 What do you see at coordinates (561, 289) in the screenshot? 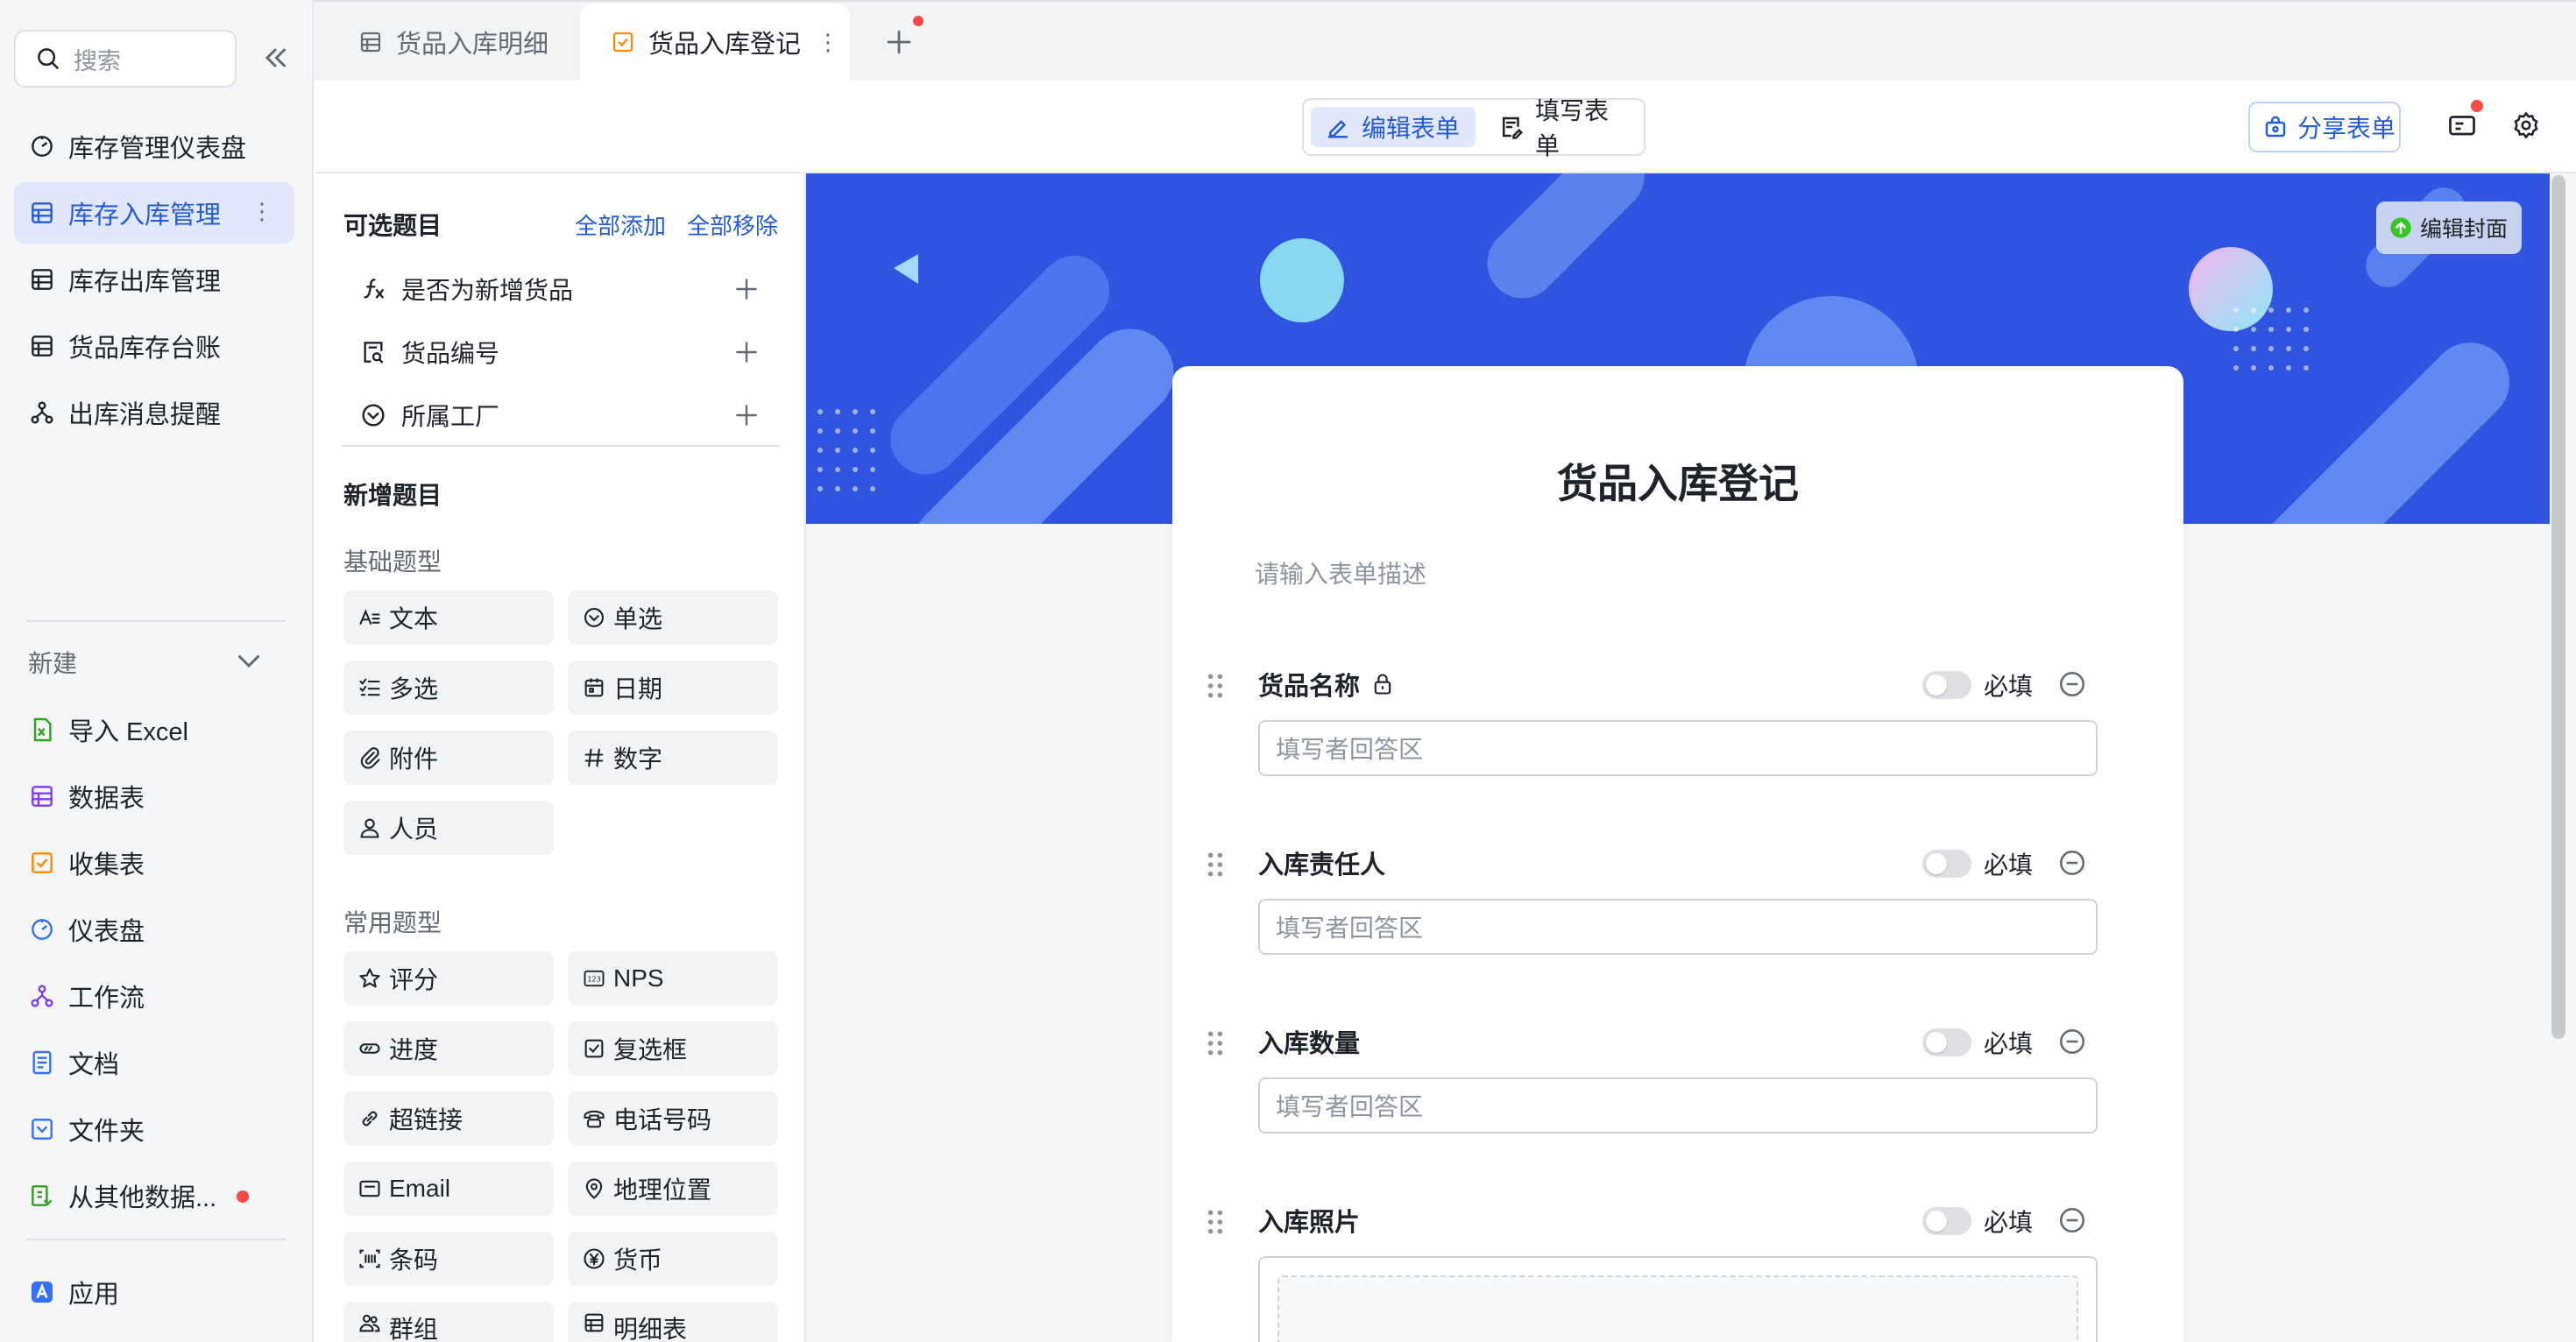
I see `optional-field-row: 是否为新增货品` at bounding box center [561, 289].